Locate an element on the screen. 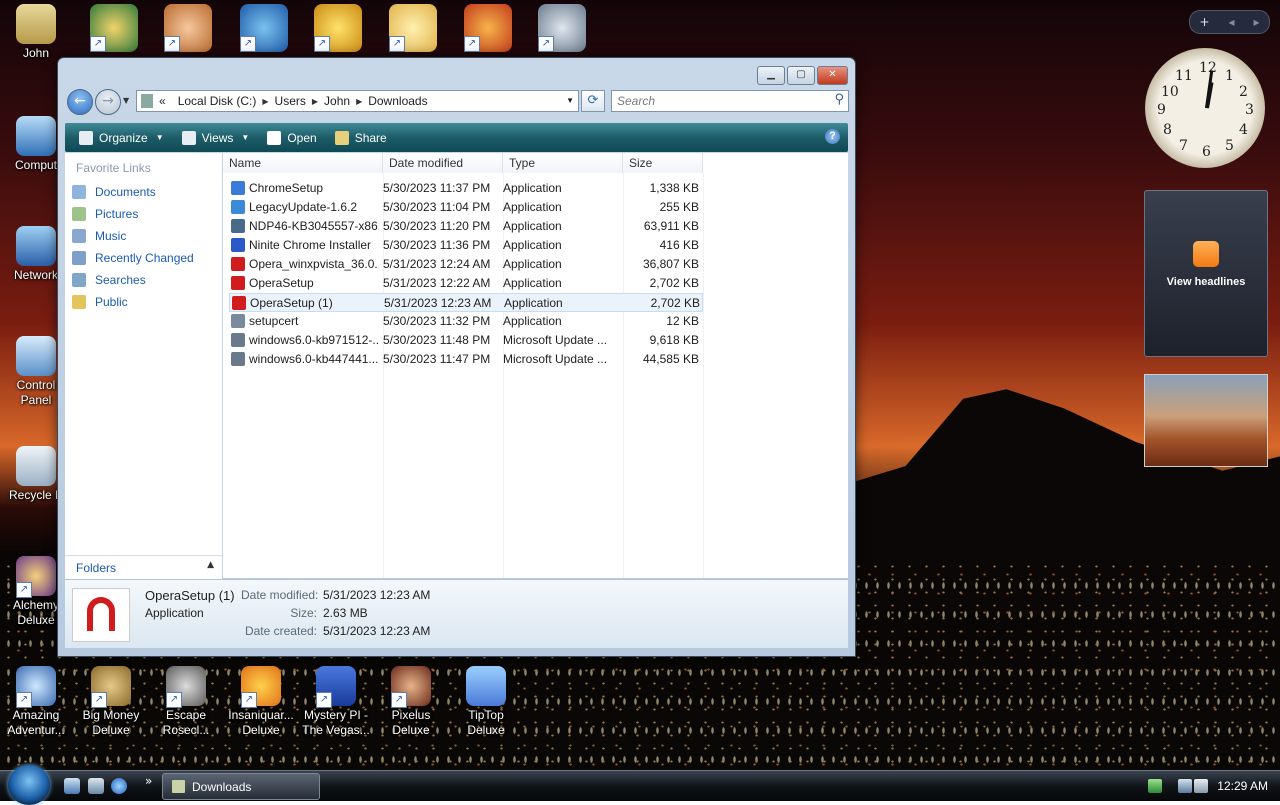  file-date-modified: 5/30/2023 11:20 PM is located at coordinates (437, 226).